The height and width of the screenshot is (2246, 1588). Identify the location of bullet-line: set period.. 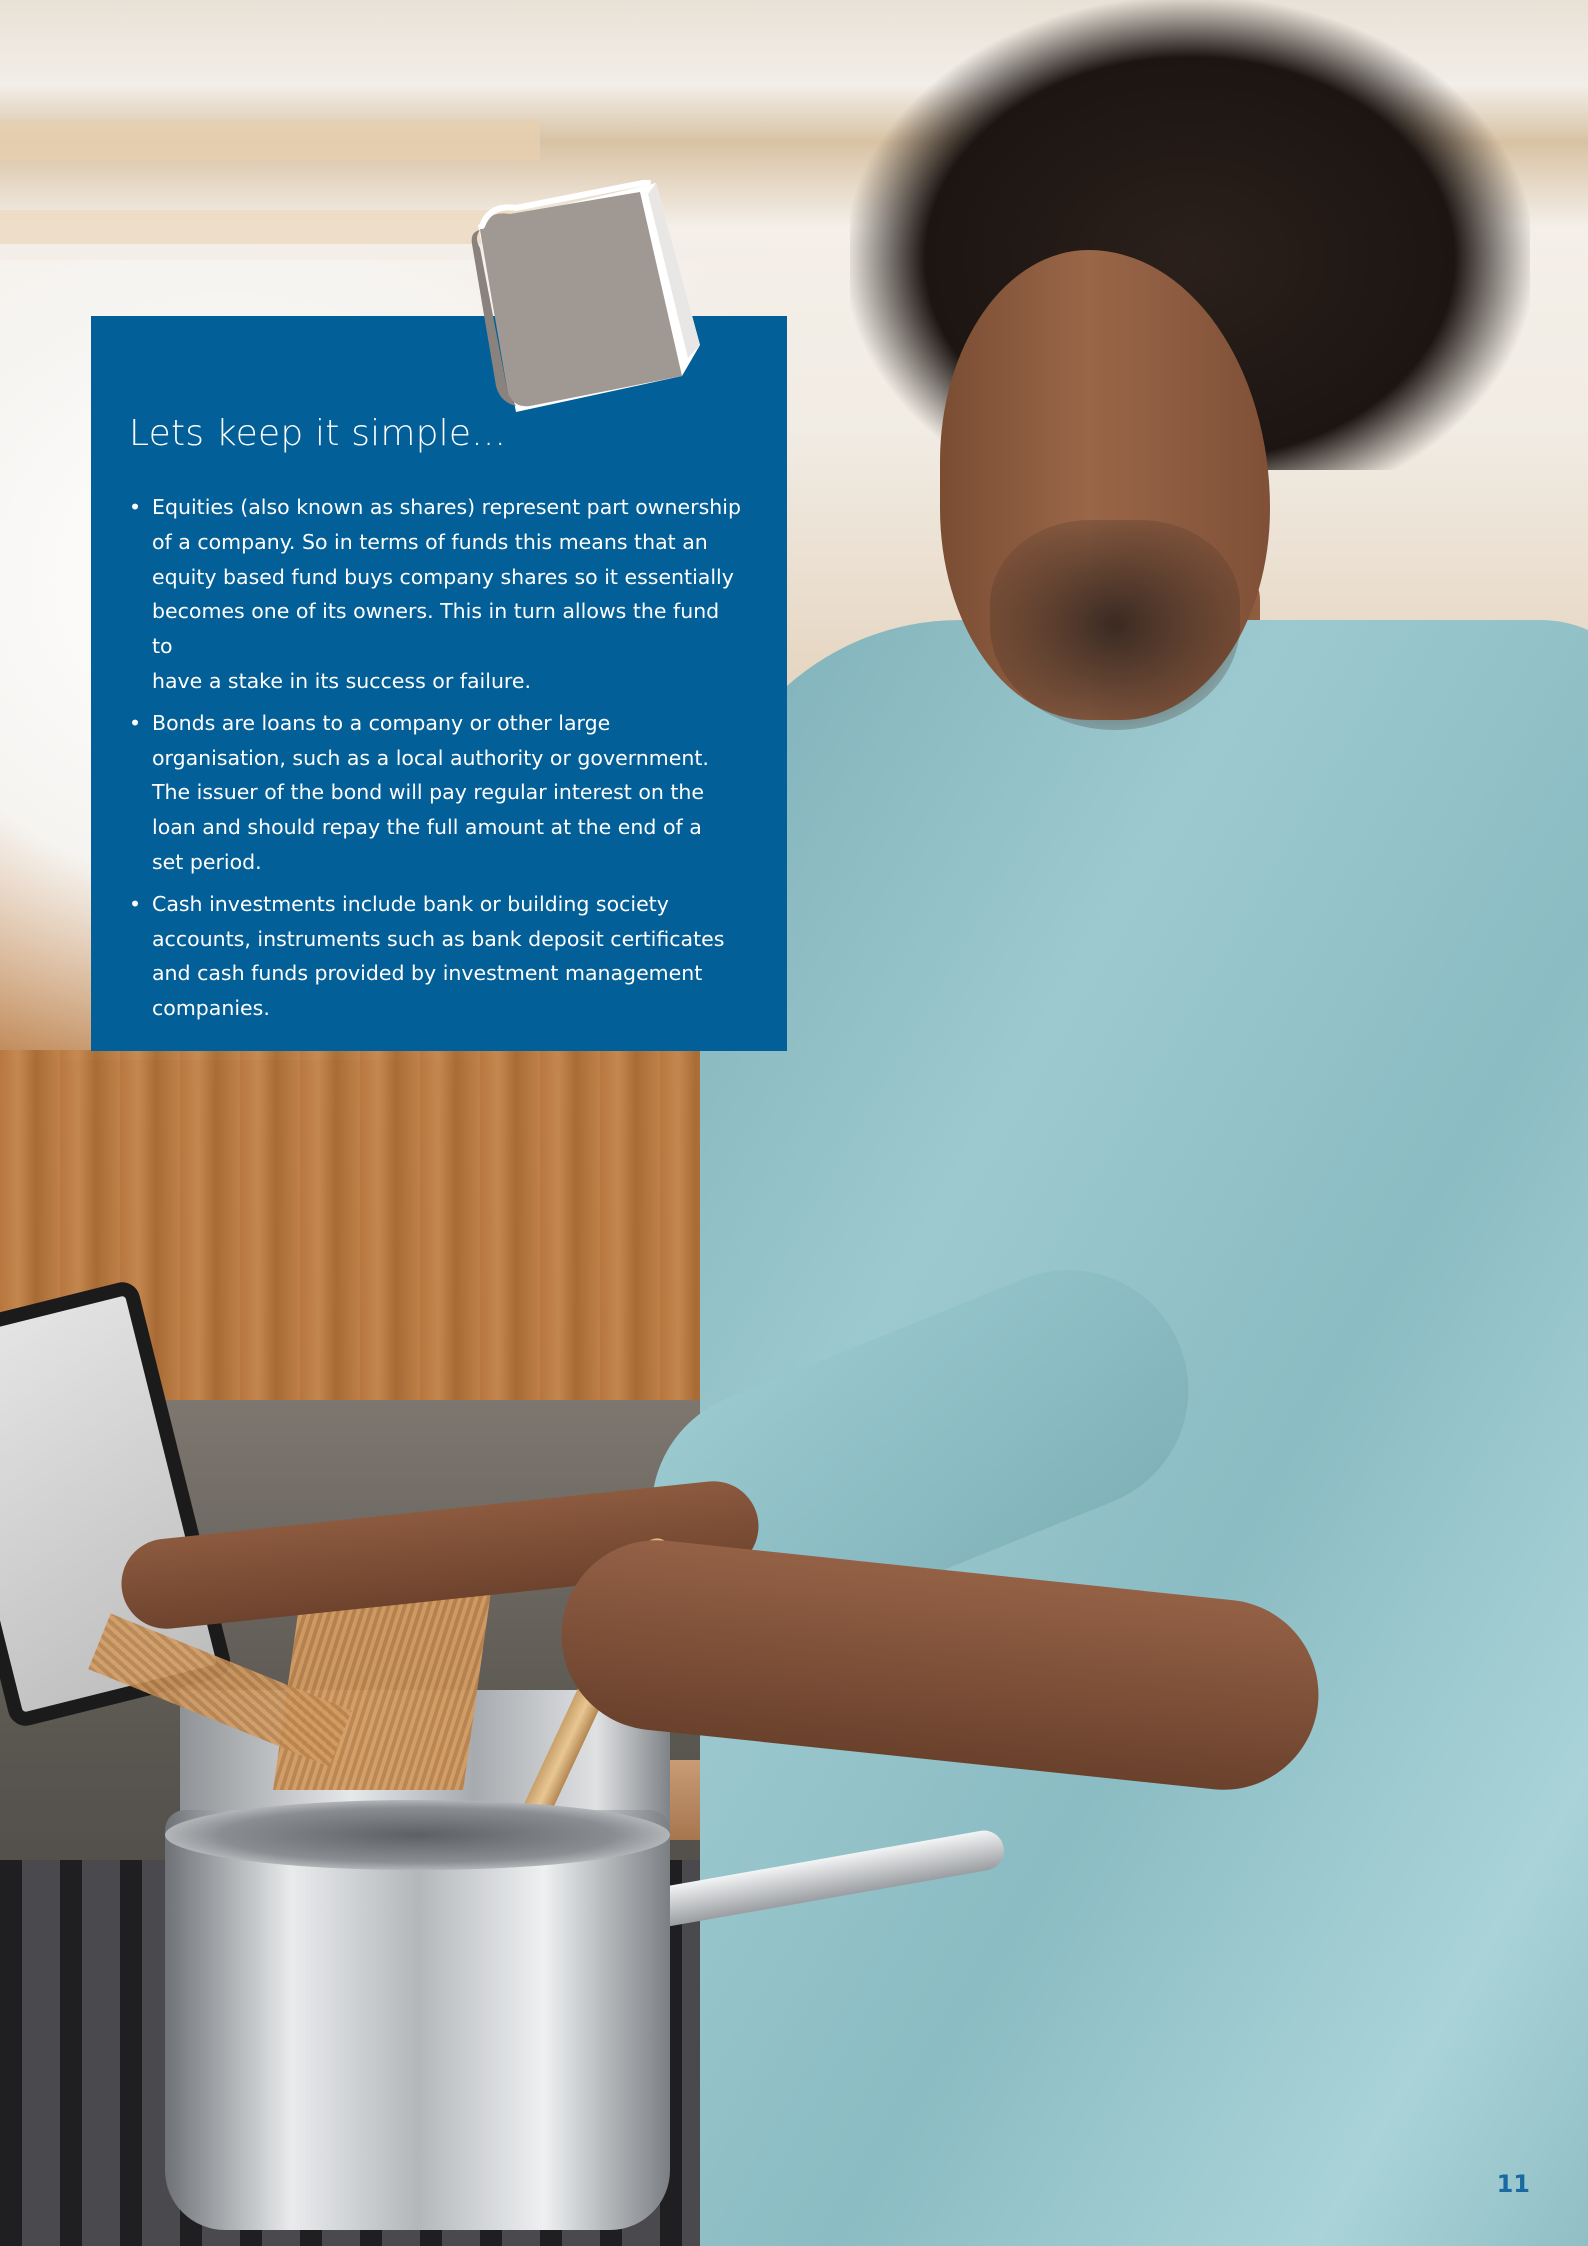
(207, 861).